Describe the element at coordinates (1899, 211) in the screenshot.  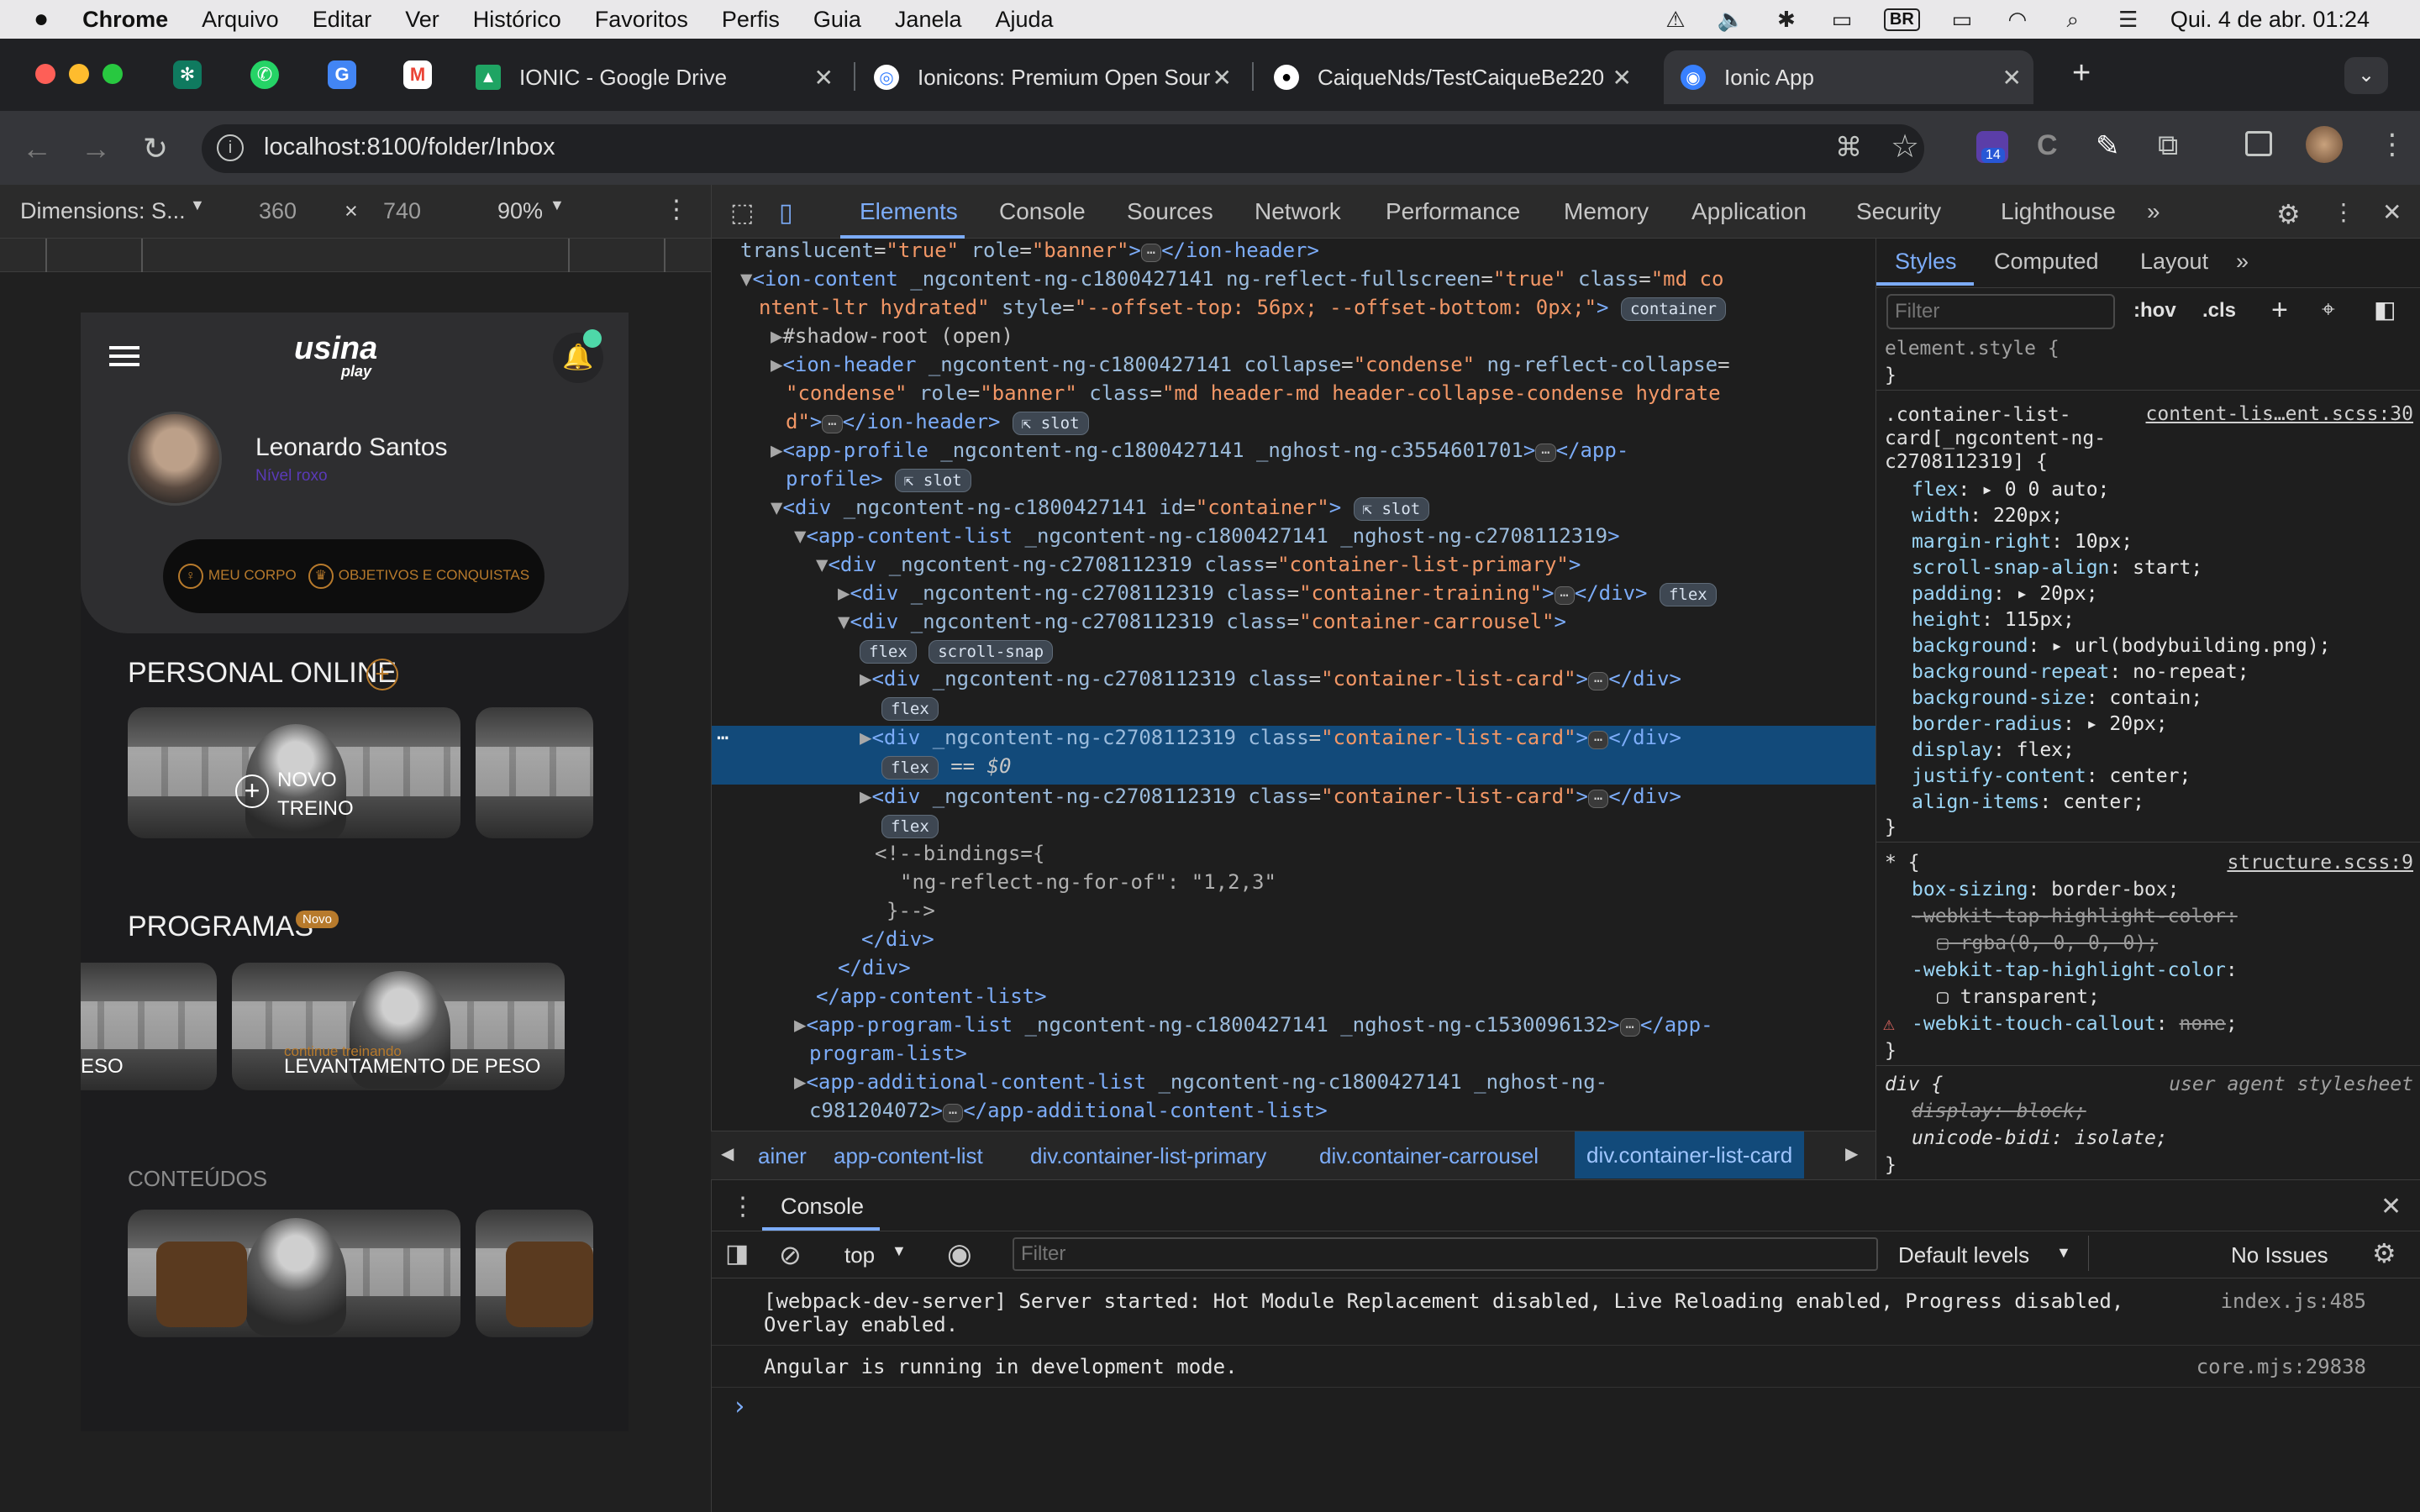
I see `tab-security: Security` at that location.